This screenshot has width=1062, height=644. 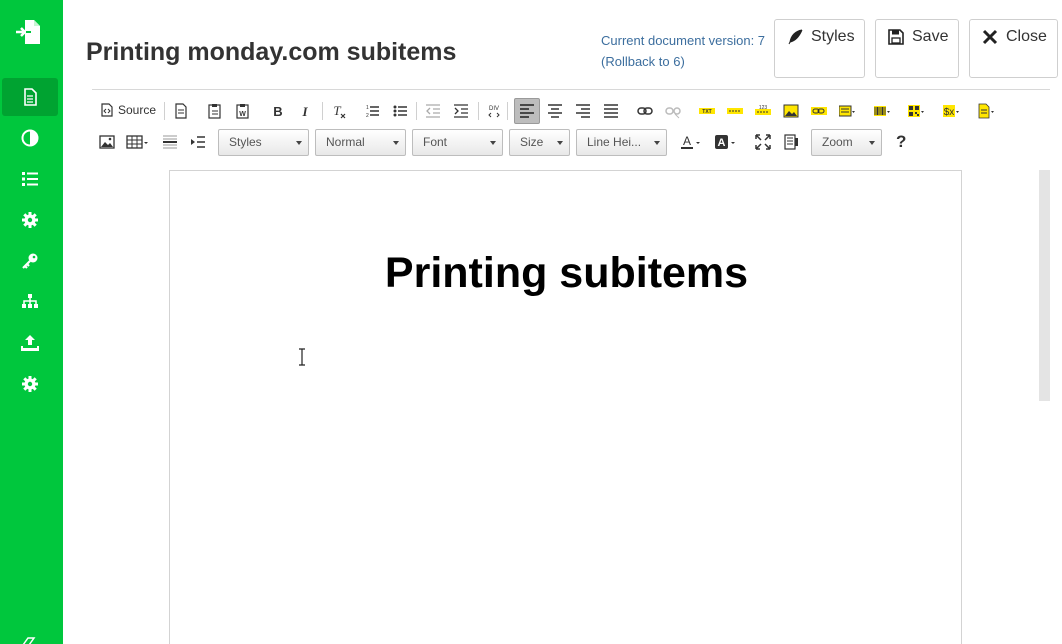 I want to click on document-icon, so click(x=30, y=97).